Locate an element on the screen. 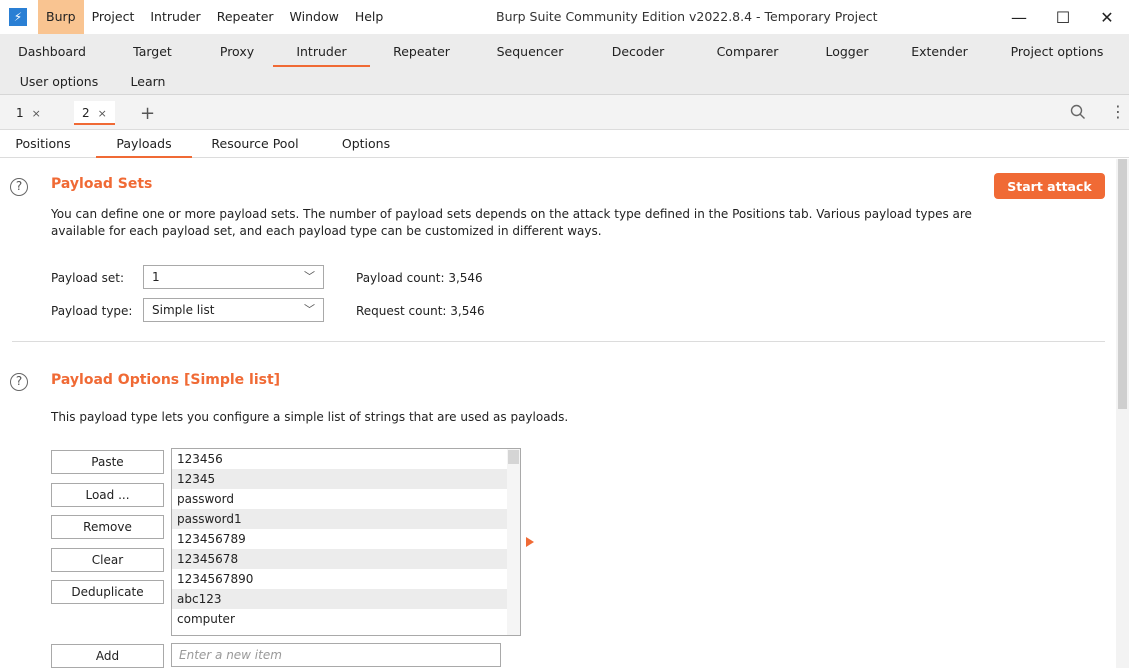  list-item: computer is located at coordinates (339, 619).